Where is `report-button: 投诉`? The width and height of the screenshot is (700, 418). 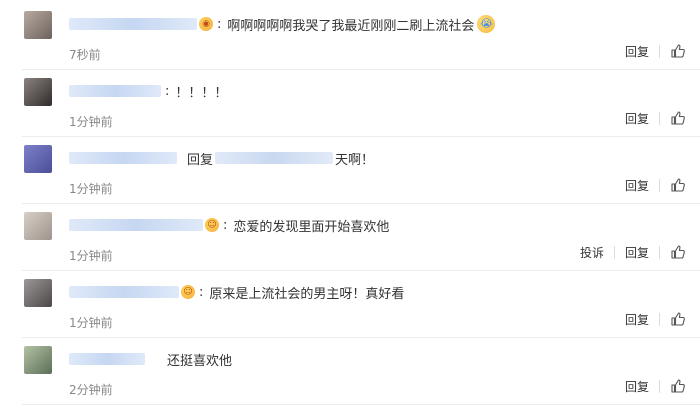 report-button: 投诉 is located at coordinates (592, 252).